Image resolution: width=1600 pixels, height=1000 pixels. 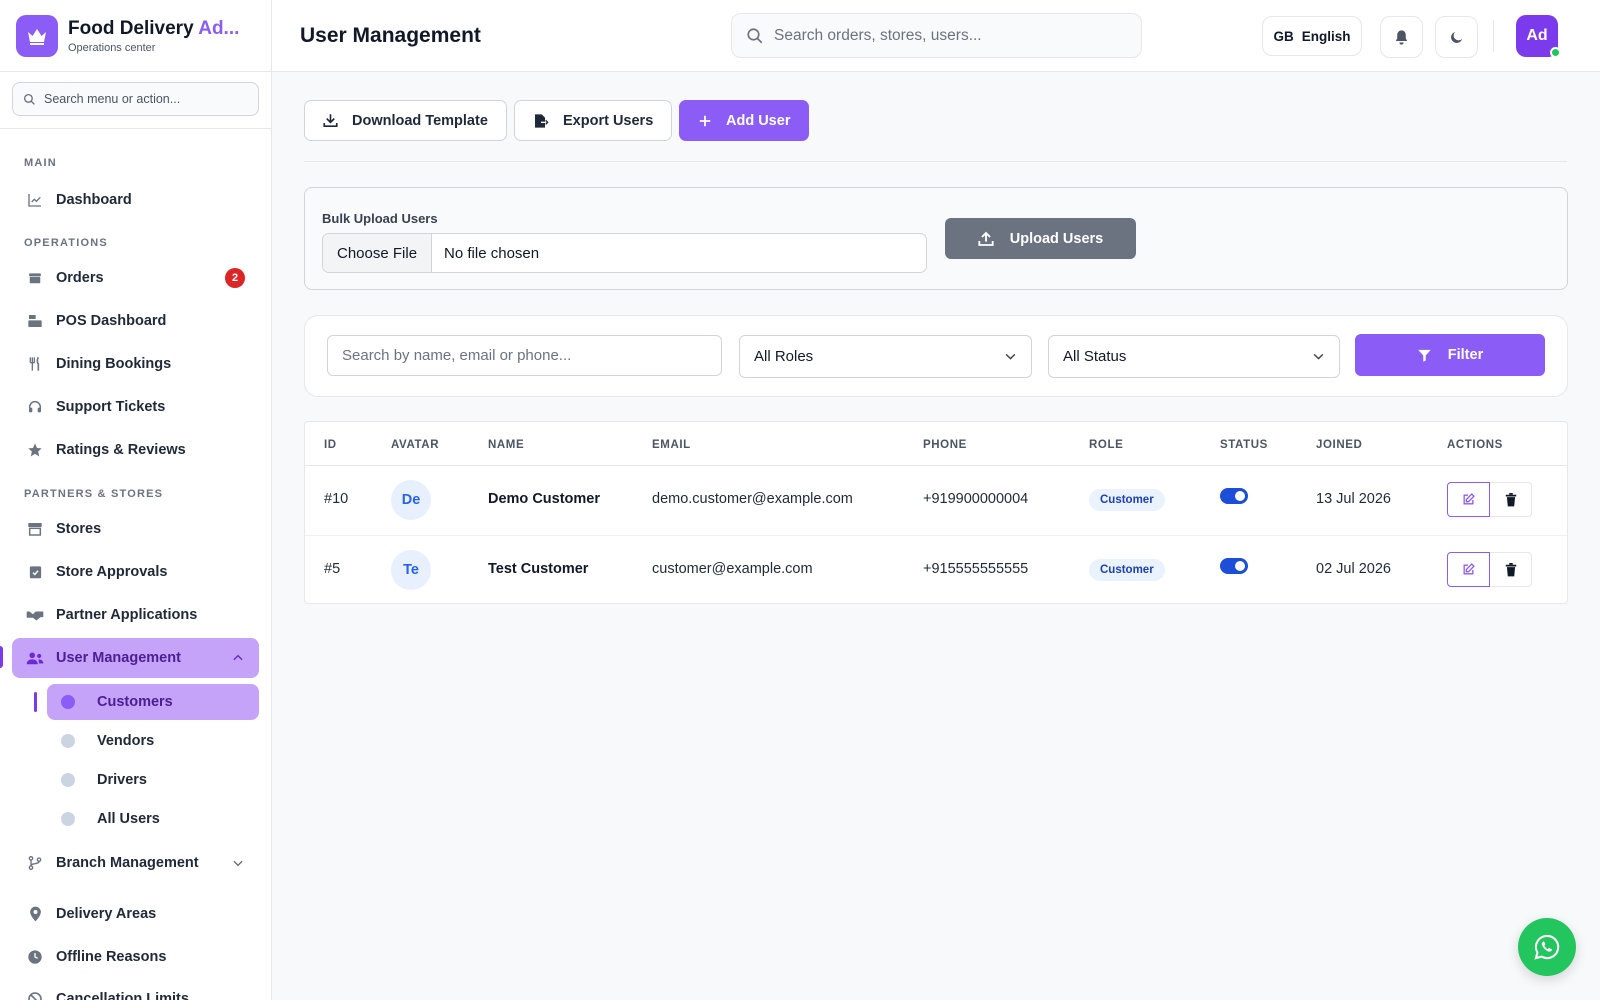 What do you see at coordinates (135, 407) in the screenshot?
I see `sidebar-item-support: Support Tickets` at bounding box center [135, 407].